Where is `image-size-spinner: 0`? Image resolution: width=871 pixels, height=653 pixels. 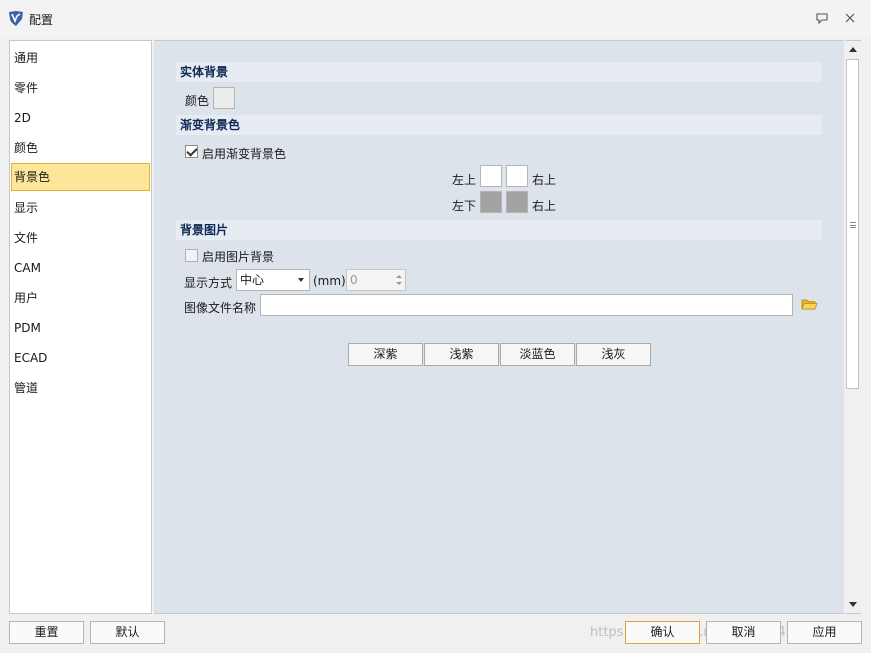 image-size-spinner: 0 is located at coordinates (376, 280).